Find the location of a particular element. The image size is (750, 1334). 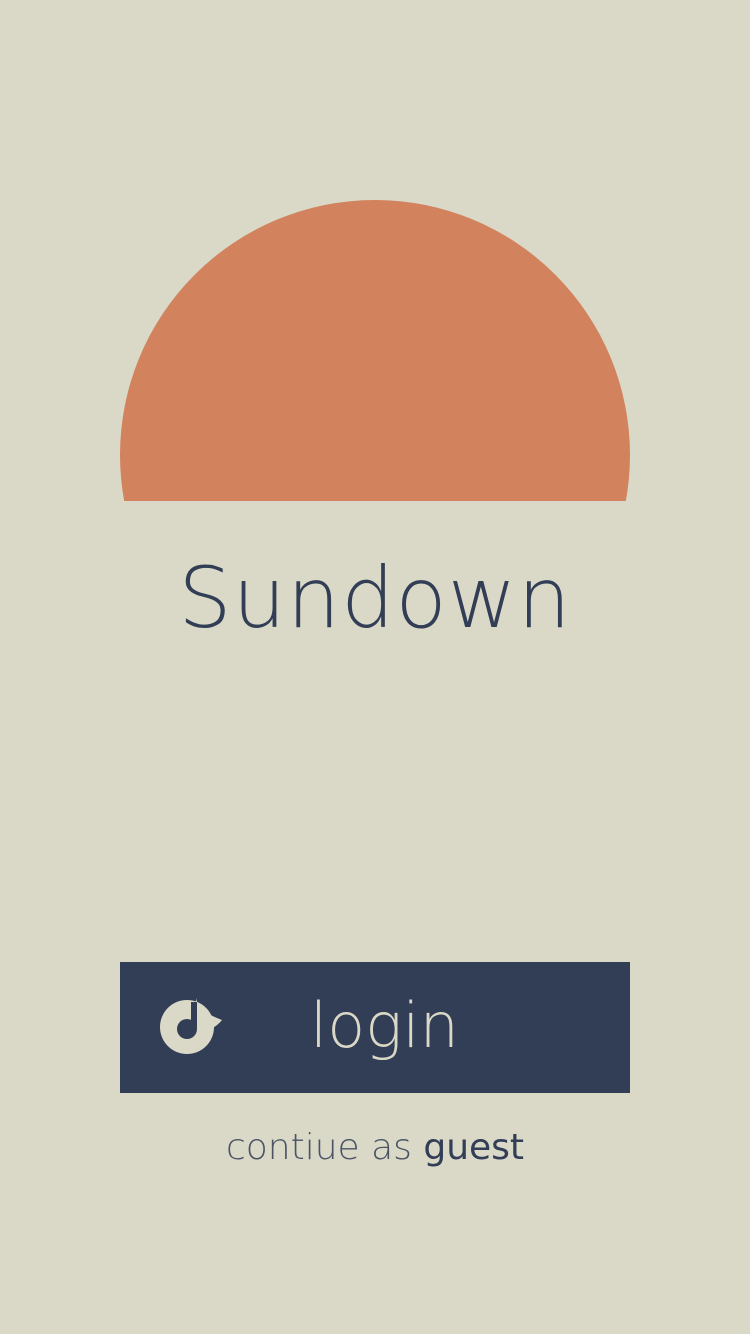

rdio-logo-icon is located at coordinates (191, 1026).